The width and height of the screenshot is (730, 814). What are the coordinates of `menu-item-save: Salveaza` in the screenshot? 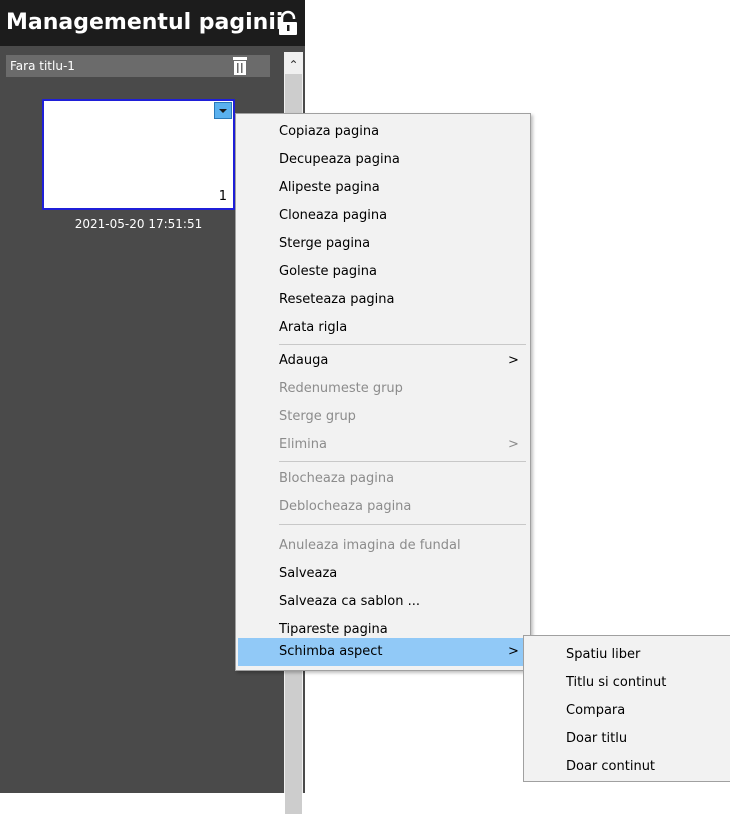 It's located at (383, 574).